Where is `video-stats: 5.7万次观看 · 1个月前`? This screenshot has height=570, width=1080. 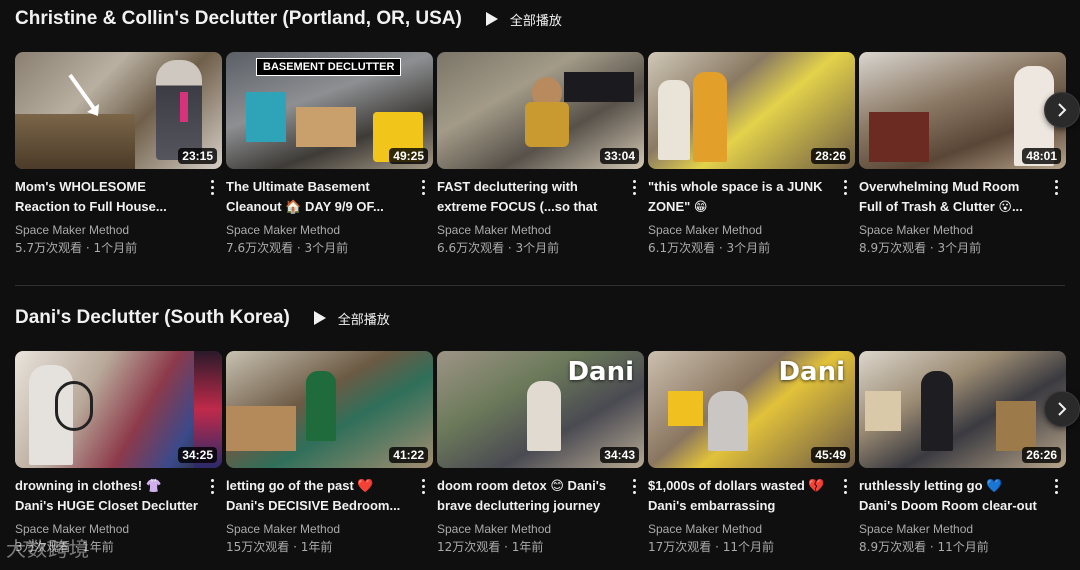 video-stats: 5.7万次观看 · 1个月前 is located at coordinates (76, 248).